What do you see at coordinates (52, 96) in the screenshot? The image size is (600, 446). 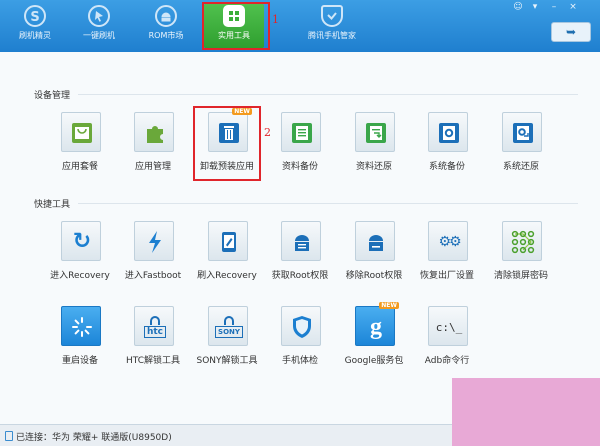 I see `section-title-device-management: 设备管理` at bounding box center [52, 96].